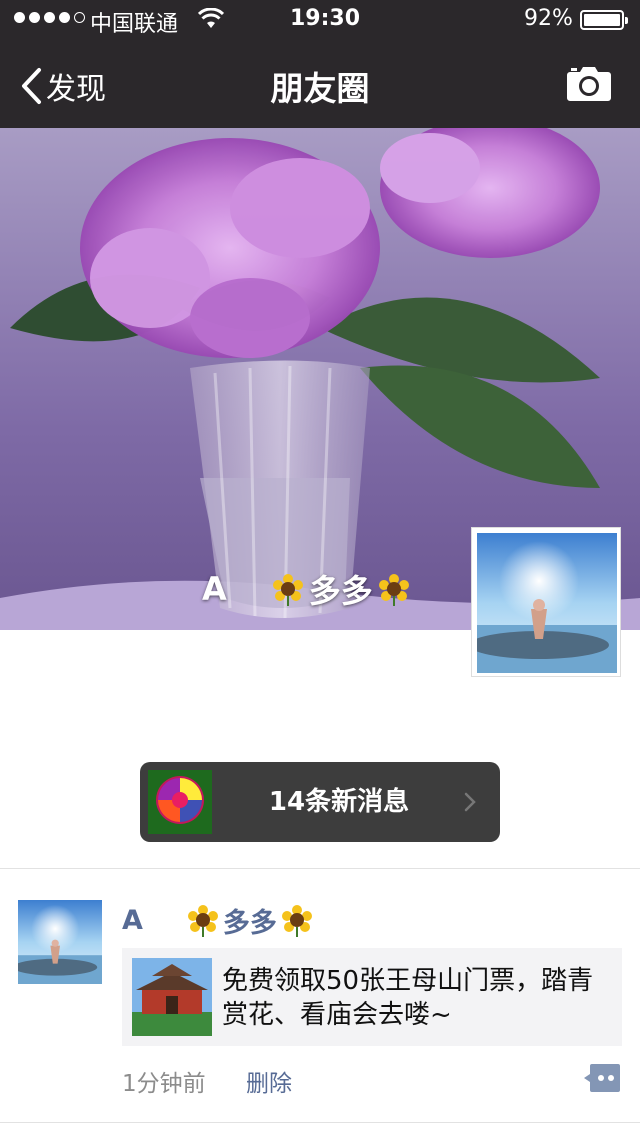  What do you see at coordinates (132, 920) in the screenshot?
I see `post-author-initial: A` at bounding box center [132, 920].